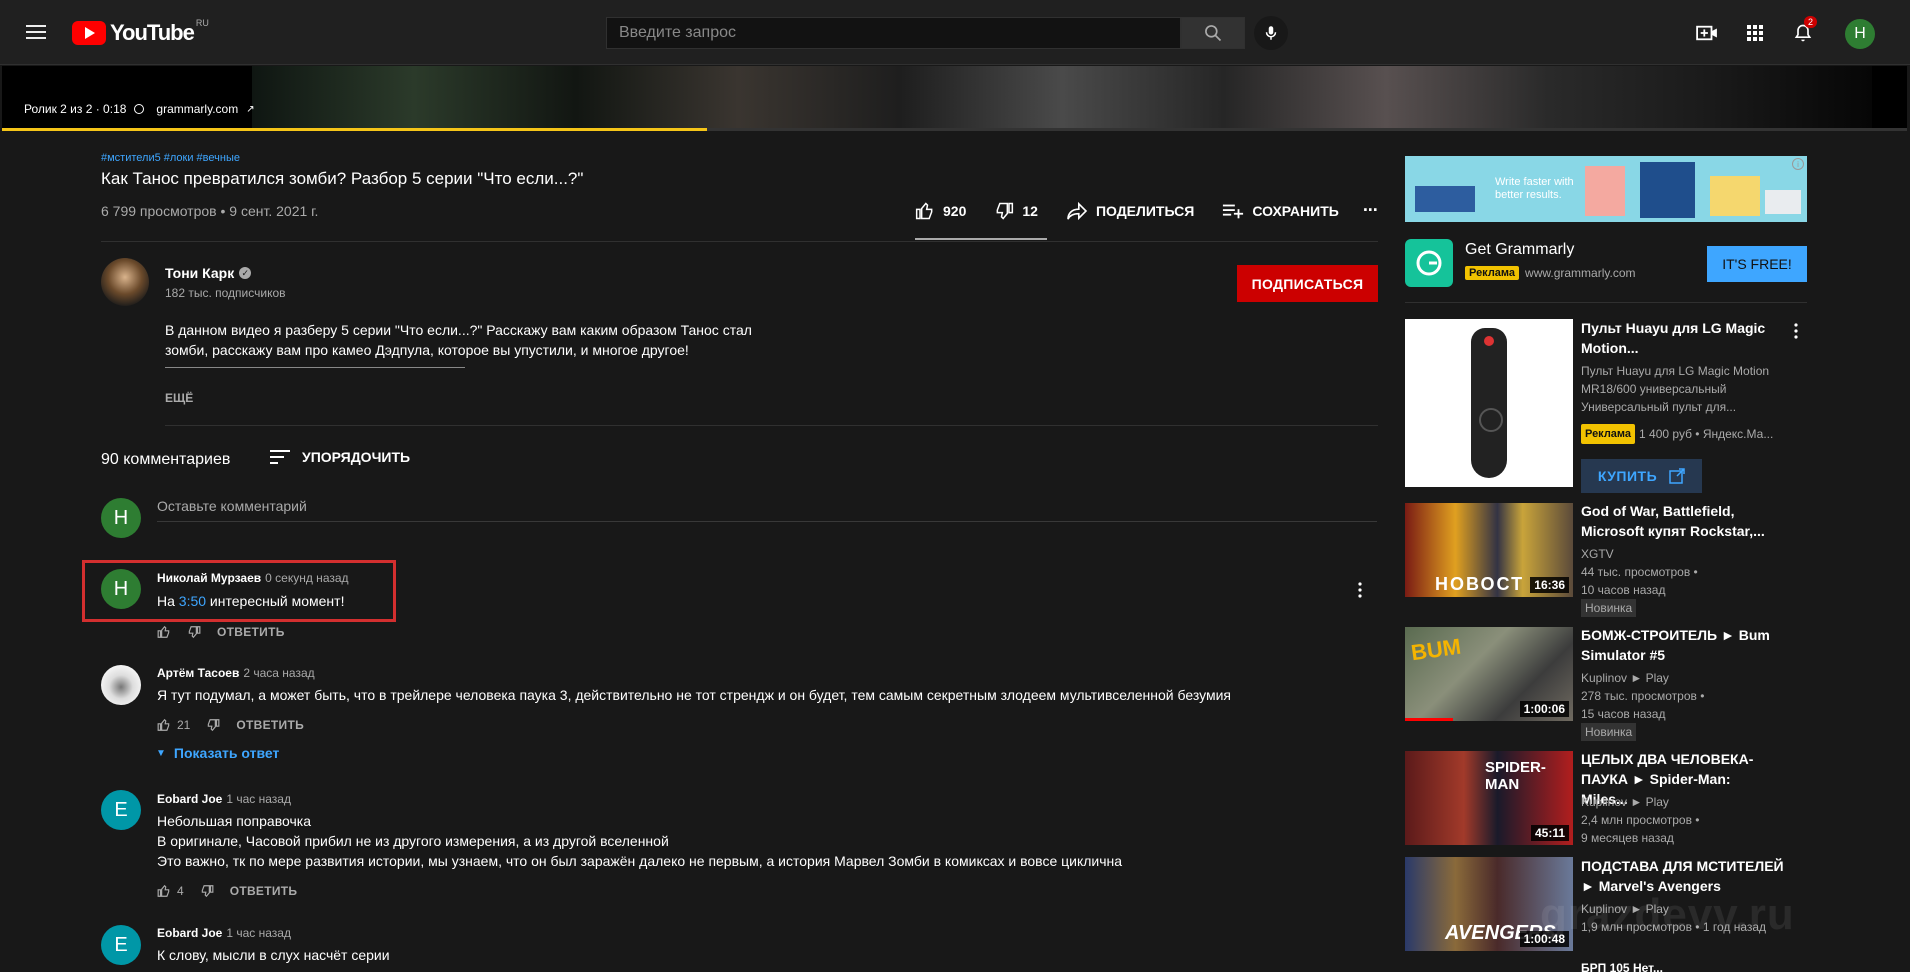  Describe the element at coordinates (125, 282) in the screenshot. I see `channel-avatar` at that location.